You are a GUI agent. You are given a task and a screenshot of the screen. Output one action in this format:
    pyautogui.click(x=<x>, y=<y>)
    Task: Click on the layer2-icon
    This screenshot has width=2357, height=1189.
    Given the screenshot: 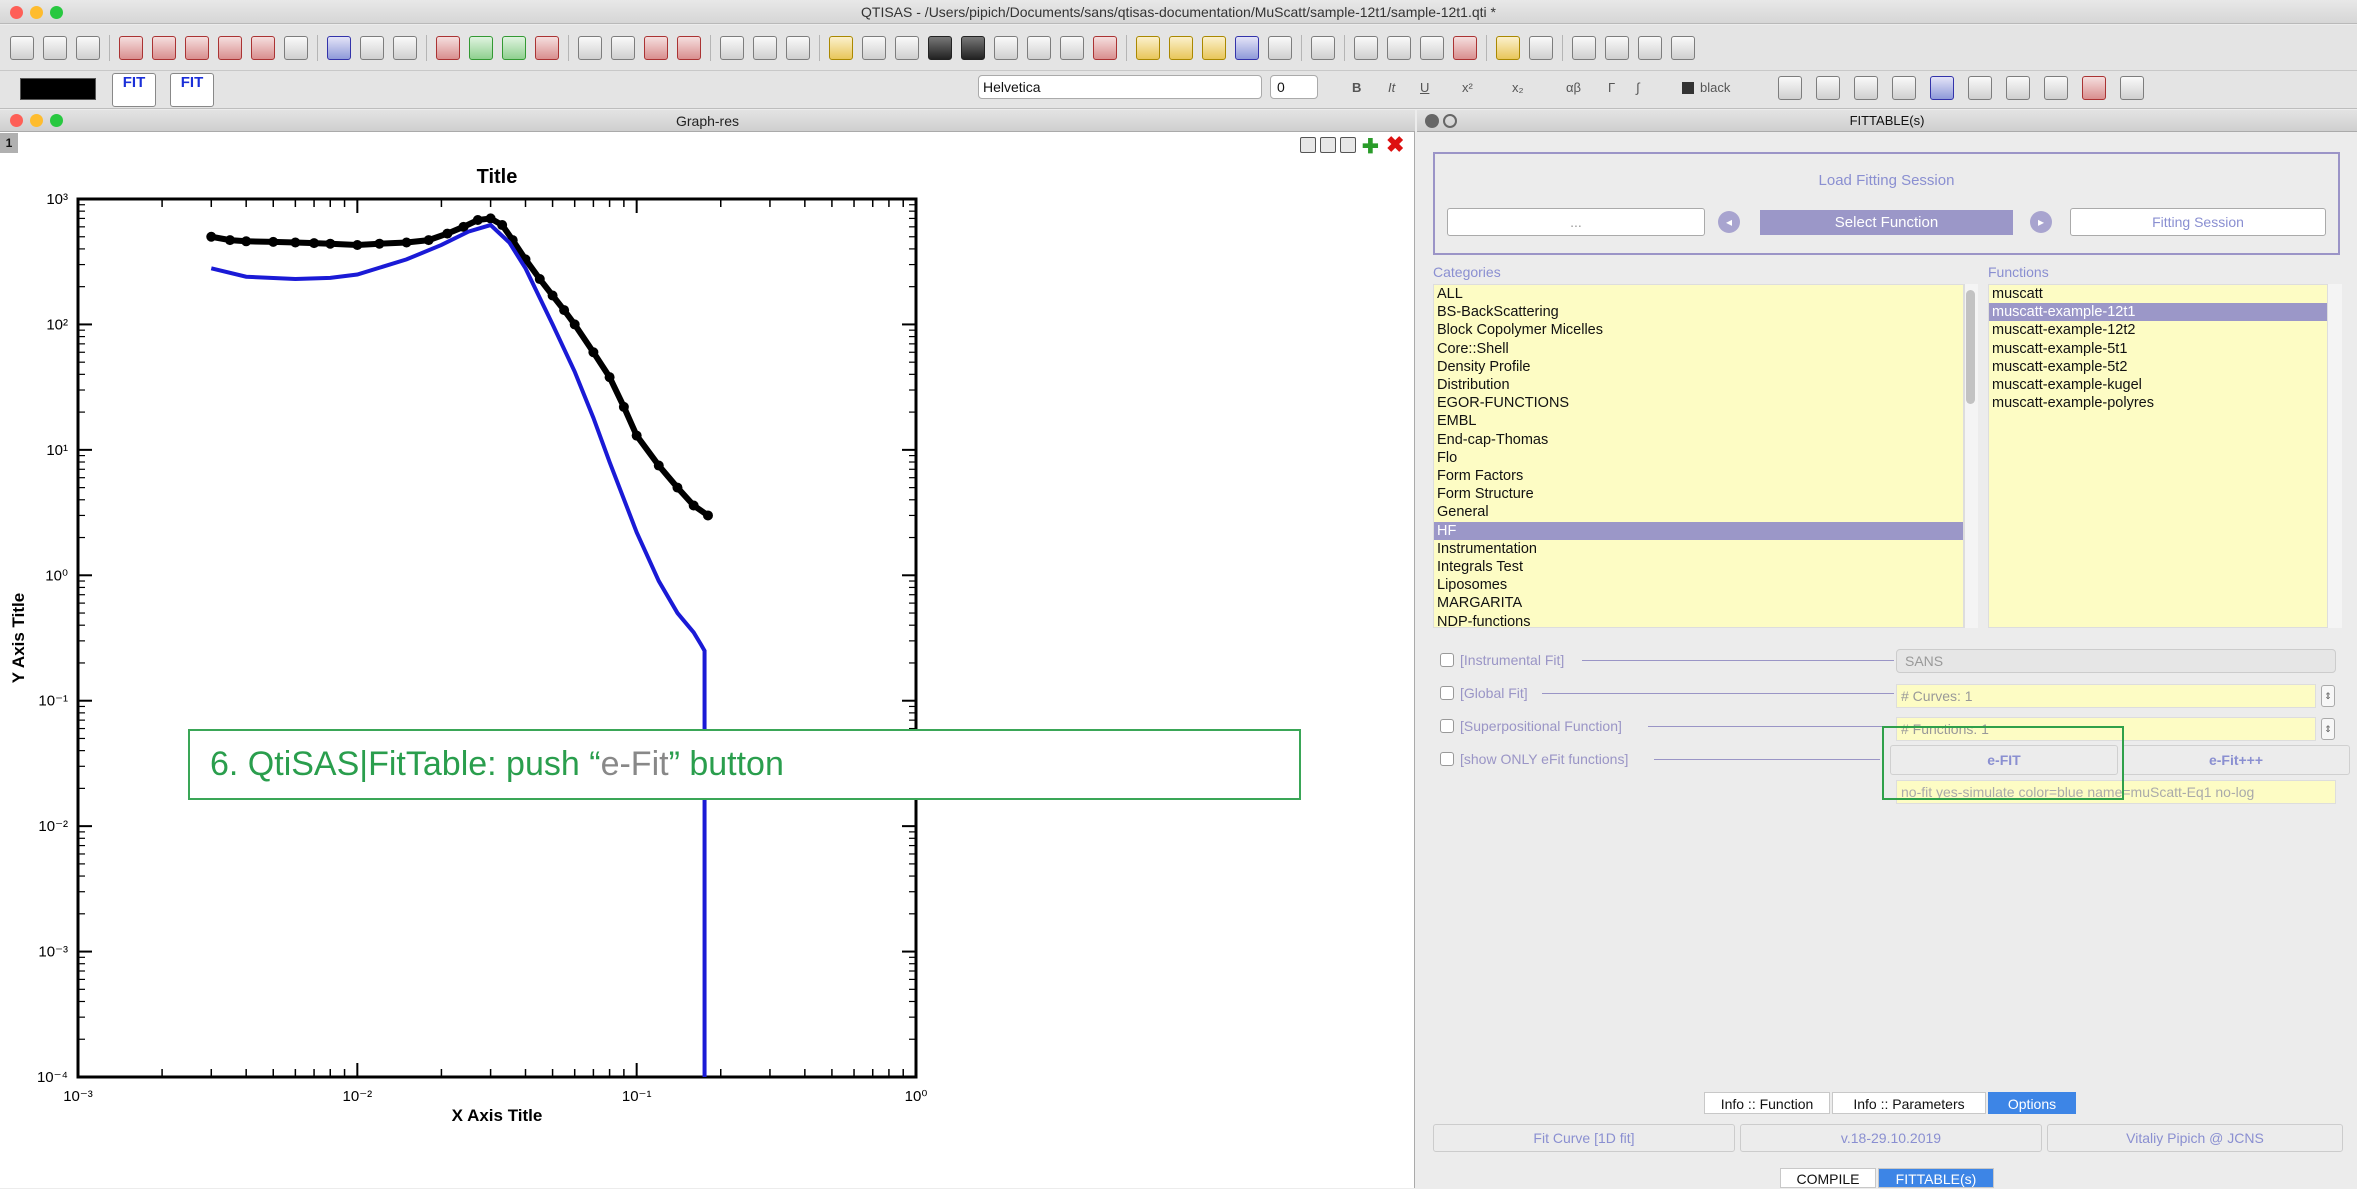 What is the action you would take?
    pyautogui.click(x=88, y=48)
    